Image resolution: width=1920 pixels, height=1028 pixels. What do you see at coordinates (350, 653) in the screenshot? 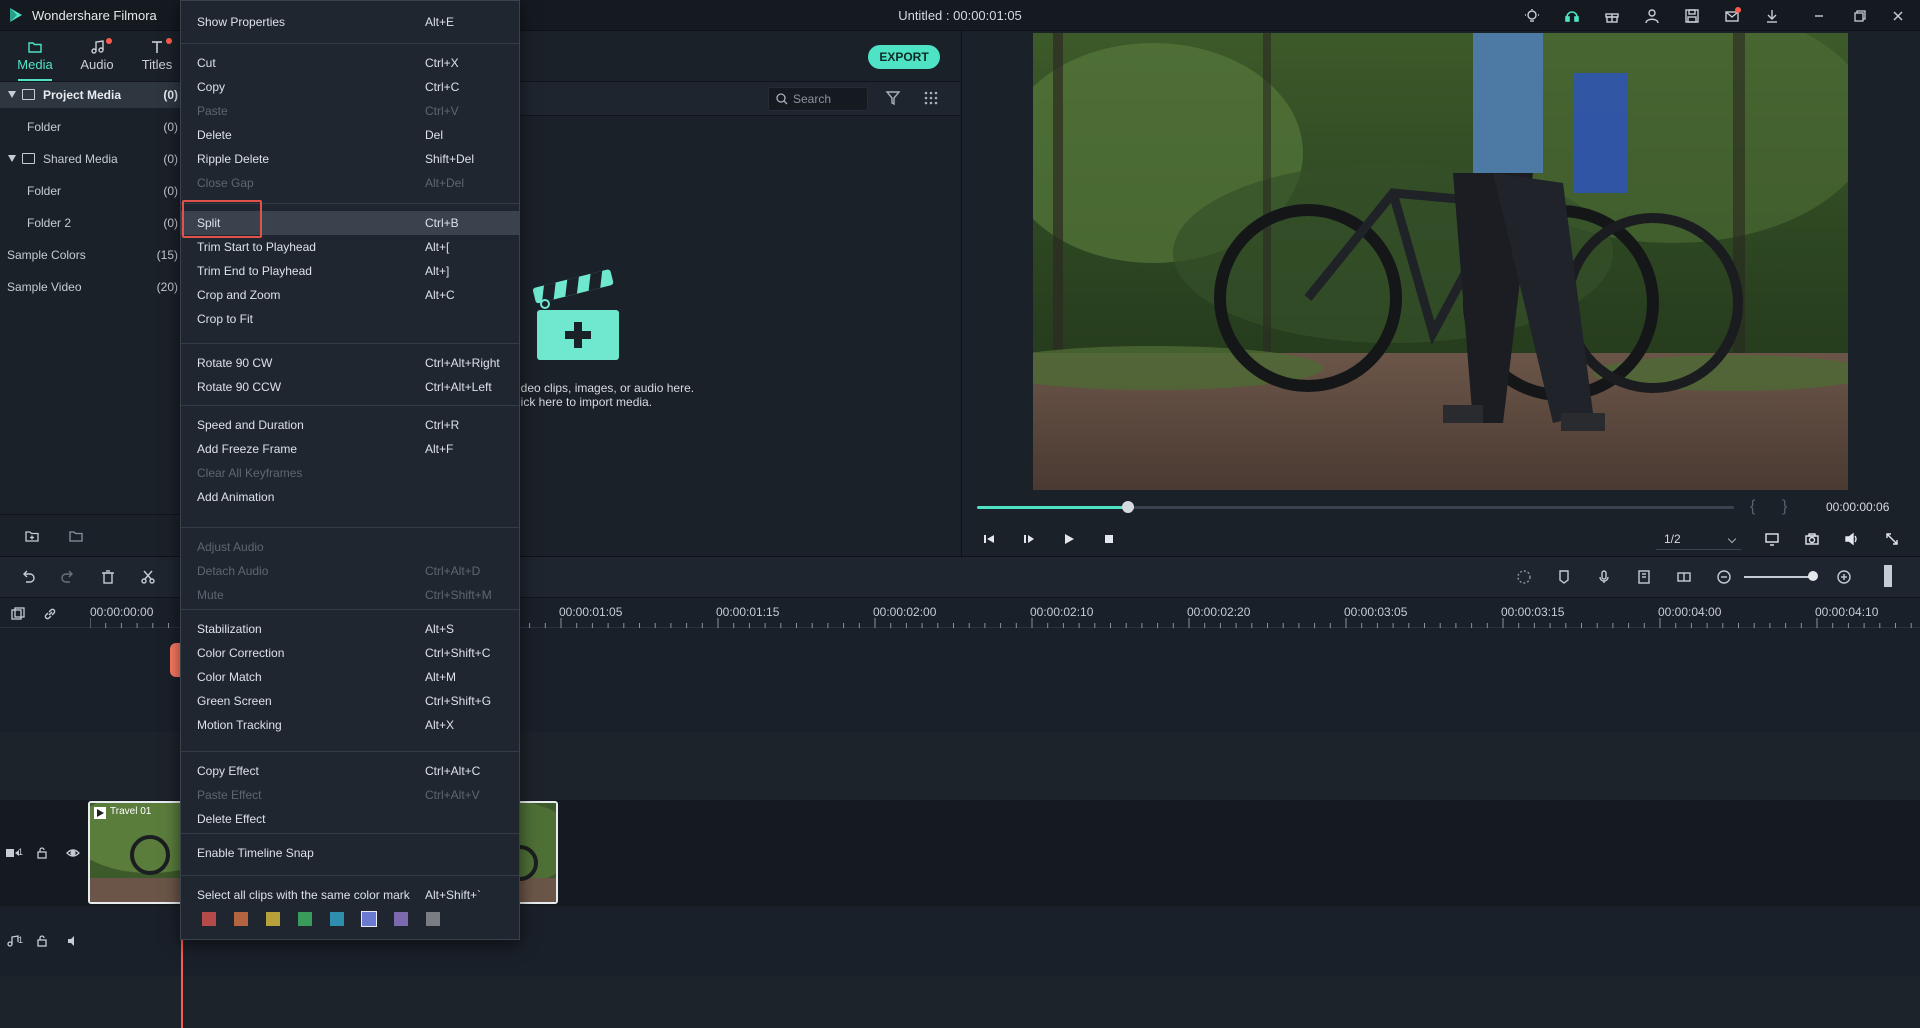
I see `menu-item-color-correction: Color Correction Ctrl+Shift+C` at bounding box center [350, 653].